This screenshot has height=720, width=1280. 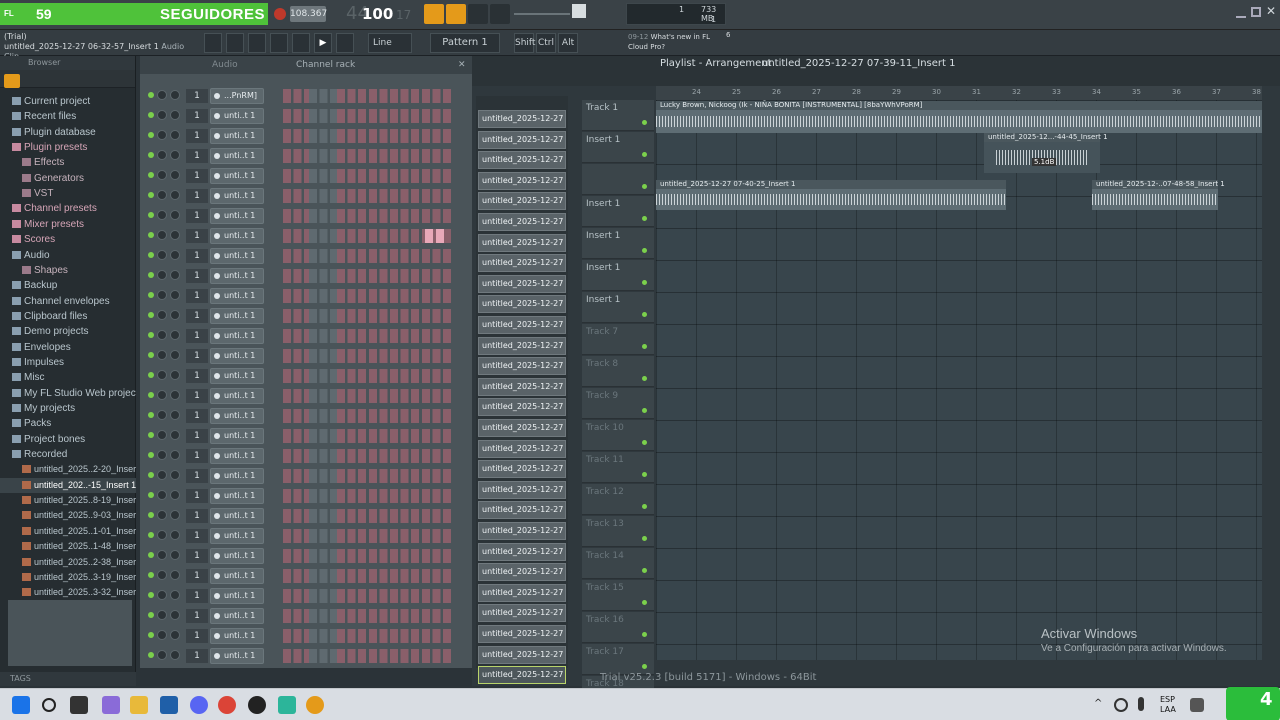 I want to click on browser-item: Project bones, so click(x=68, y=439).